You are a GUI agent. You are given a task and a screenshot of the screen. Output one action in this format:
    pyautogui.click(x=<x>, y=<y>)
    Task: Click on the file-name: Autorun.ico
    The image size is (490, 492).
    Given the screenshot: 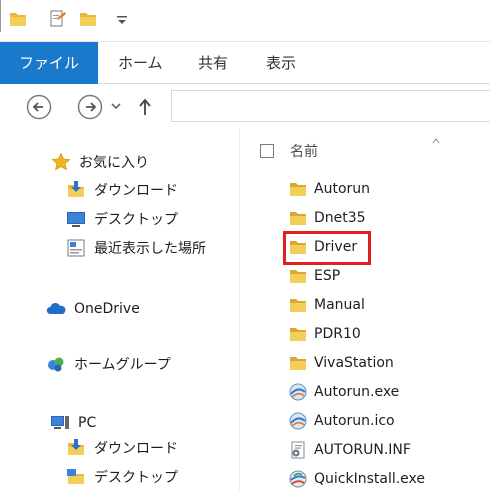 What is the action you would take?
    pyautogui.click(x=354, y=421)
    